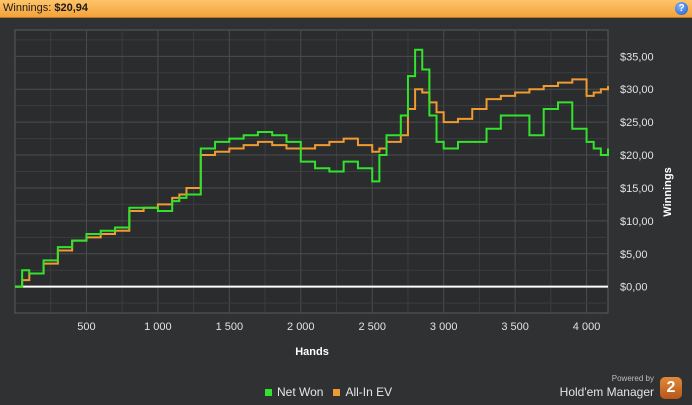 The width and height of the screenshot is (692, 405). What do you see at coordinates (632, 378) in the screenshot?
I see `powered-by-text: Powered by` at bounding box center [632, 378].